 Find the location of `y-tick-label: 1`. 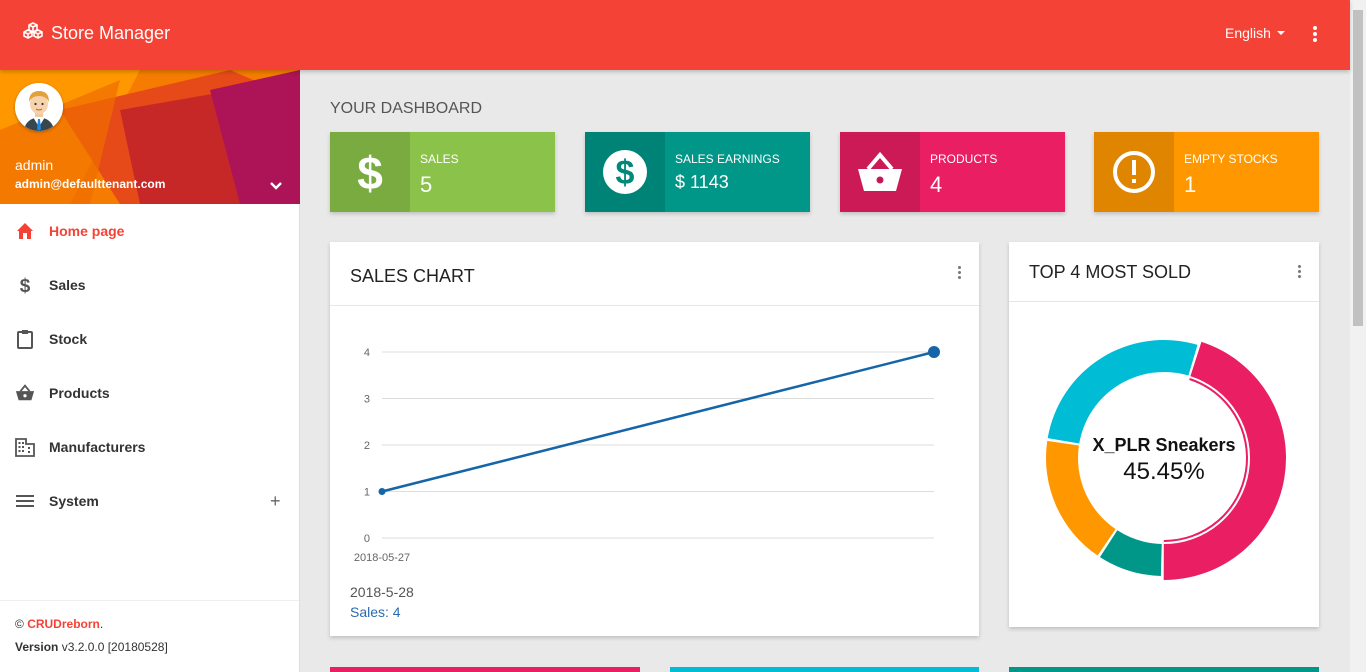

y-tick-label: 1 is located at coordinates (367, 493).